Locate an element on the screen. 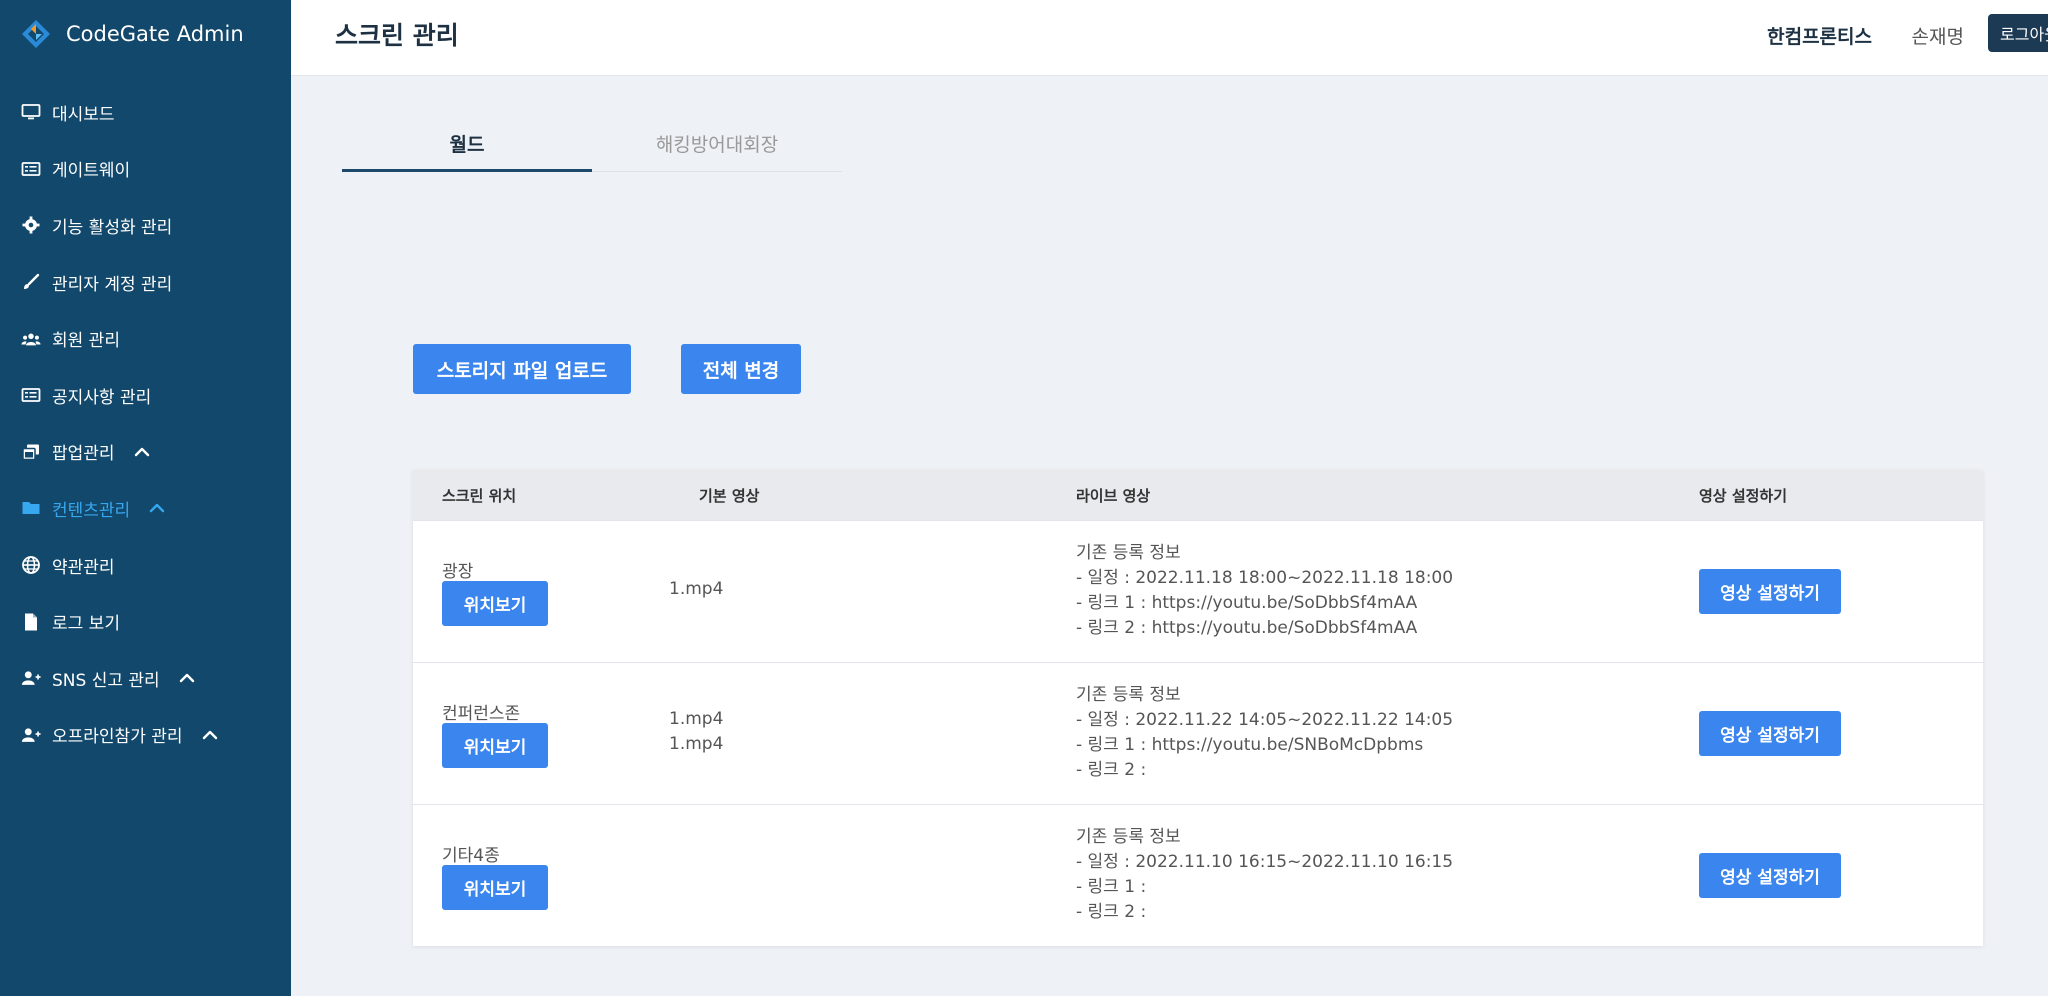 The image size is (2048, 996). globe-icon is located at coordinates (31, 565).